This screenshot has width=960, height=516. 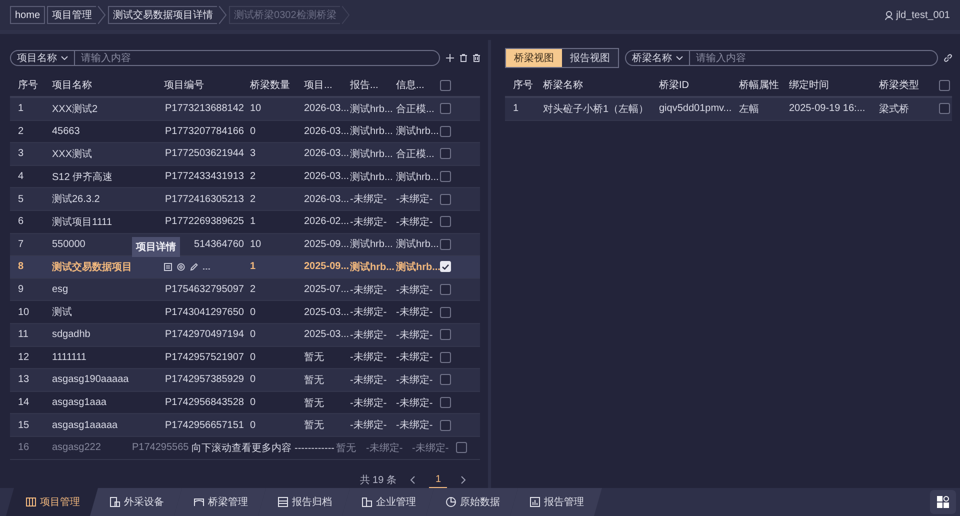 What do you see at coordinates (24, 380) in the screenshot?
I see `table-cell: 13` at bounding box center [24, 380].